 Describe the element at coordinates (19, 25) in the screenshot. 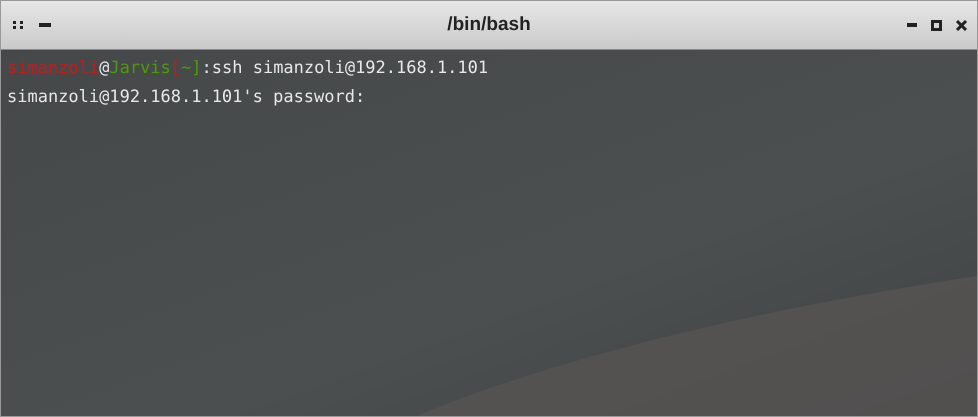

I see `window-menu-icon` at that location.